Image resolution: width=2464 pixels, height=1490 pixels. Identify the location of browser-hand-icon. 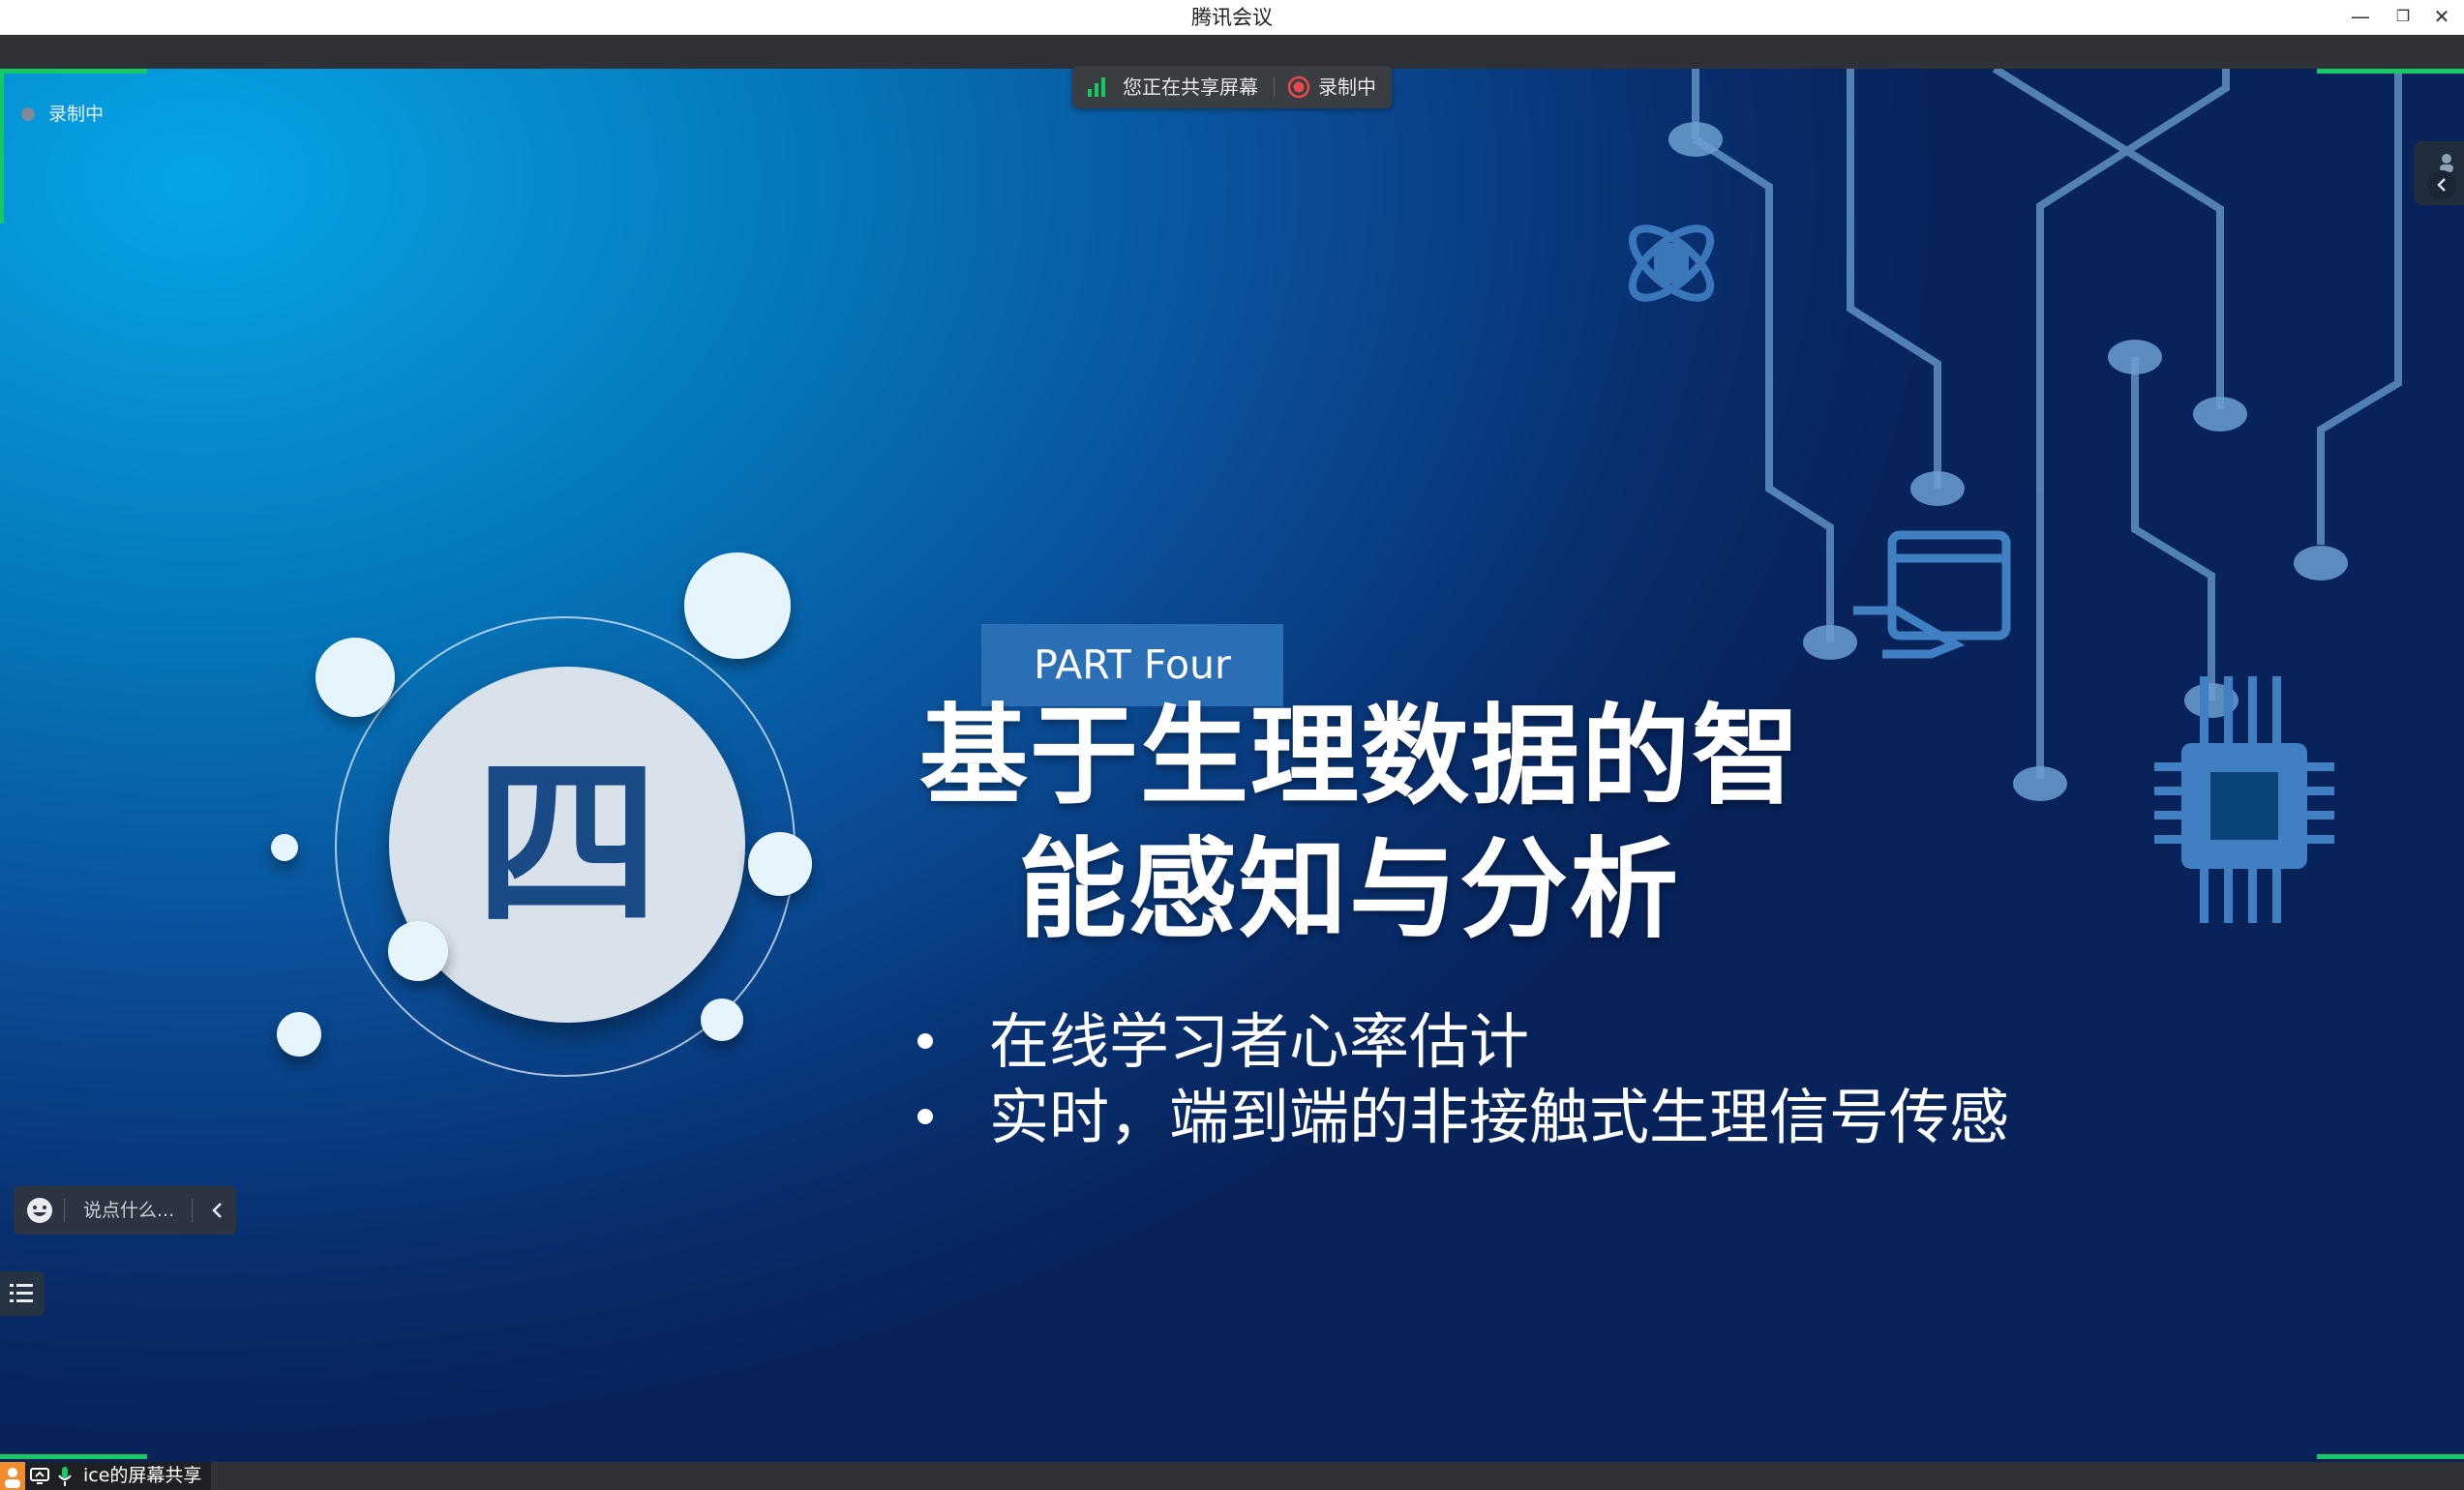
(1932, 594).